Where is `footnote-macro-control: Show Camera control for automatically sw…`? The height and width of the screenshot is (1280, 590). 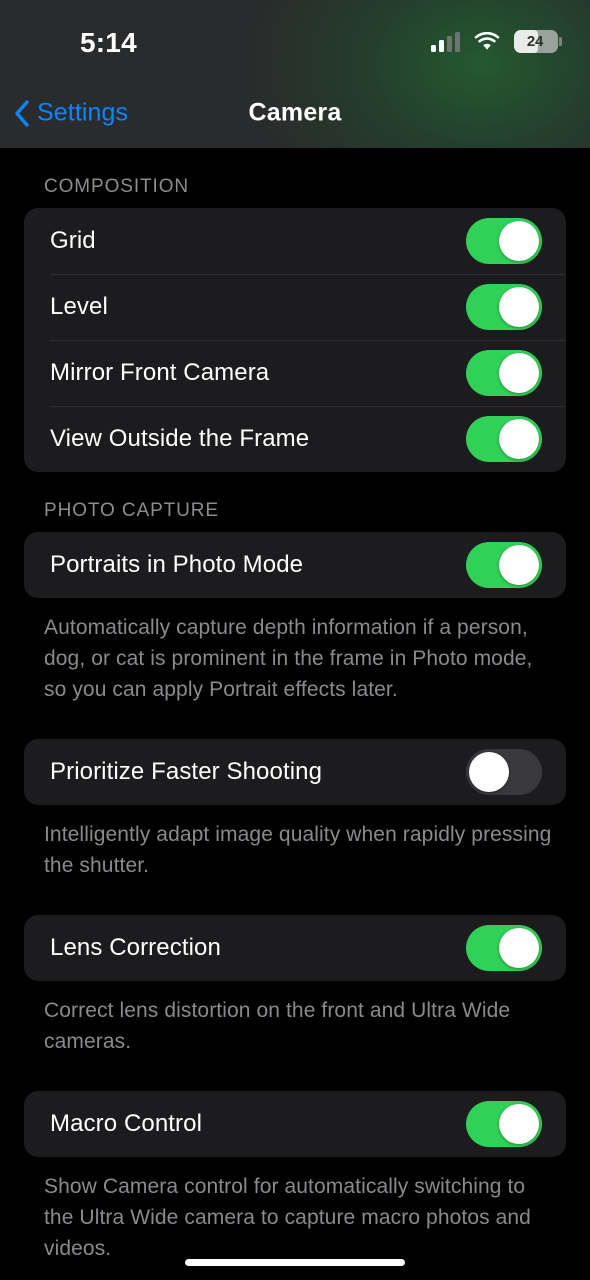 footnote-macro-control: Show Camera control for automatically sw… is located at coordinates (287, 1217).